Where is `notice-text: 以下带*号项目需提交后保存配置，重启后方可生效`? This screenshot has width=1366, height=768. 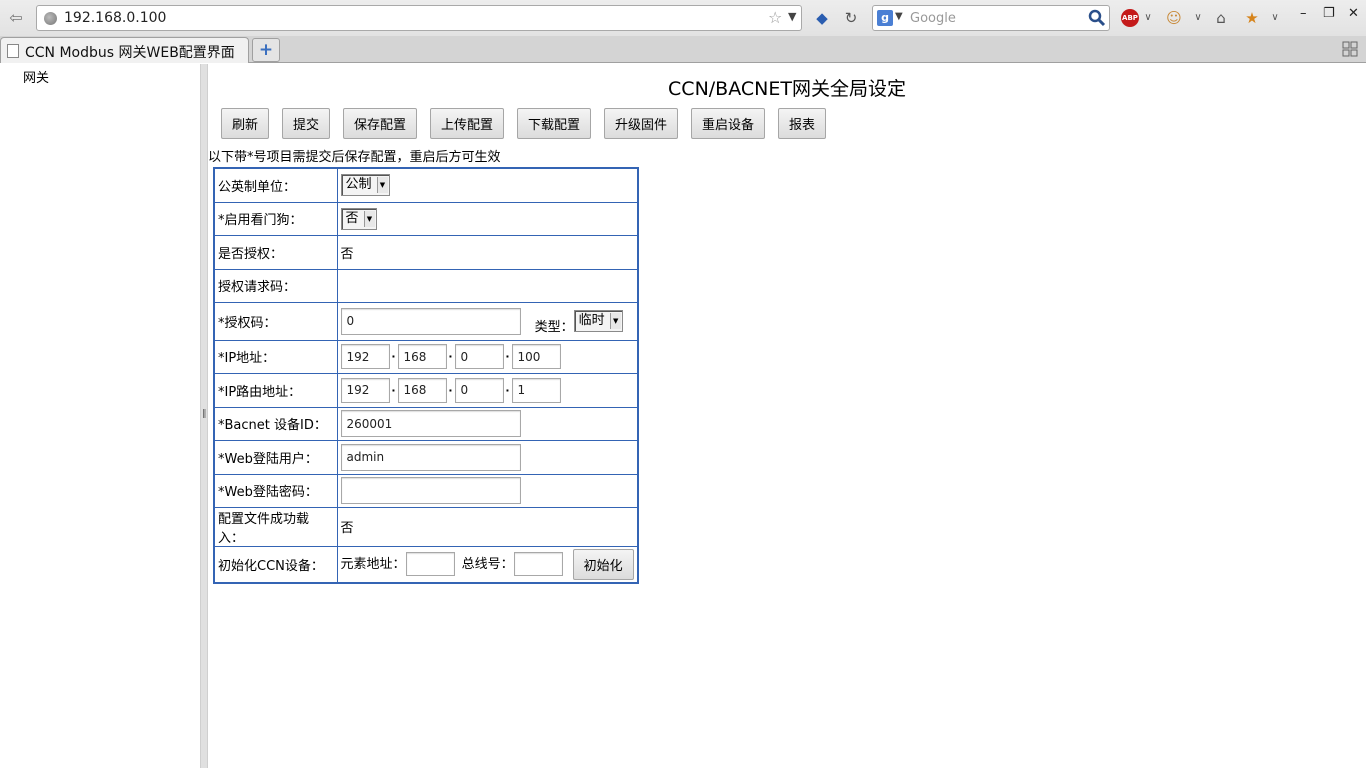 notice-text: 以下带*号项目需提交后保存配置，重启后方可生效 is located at coordinates (354, 157).